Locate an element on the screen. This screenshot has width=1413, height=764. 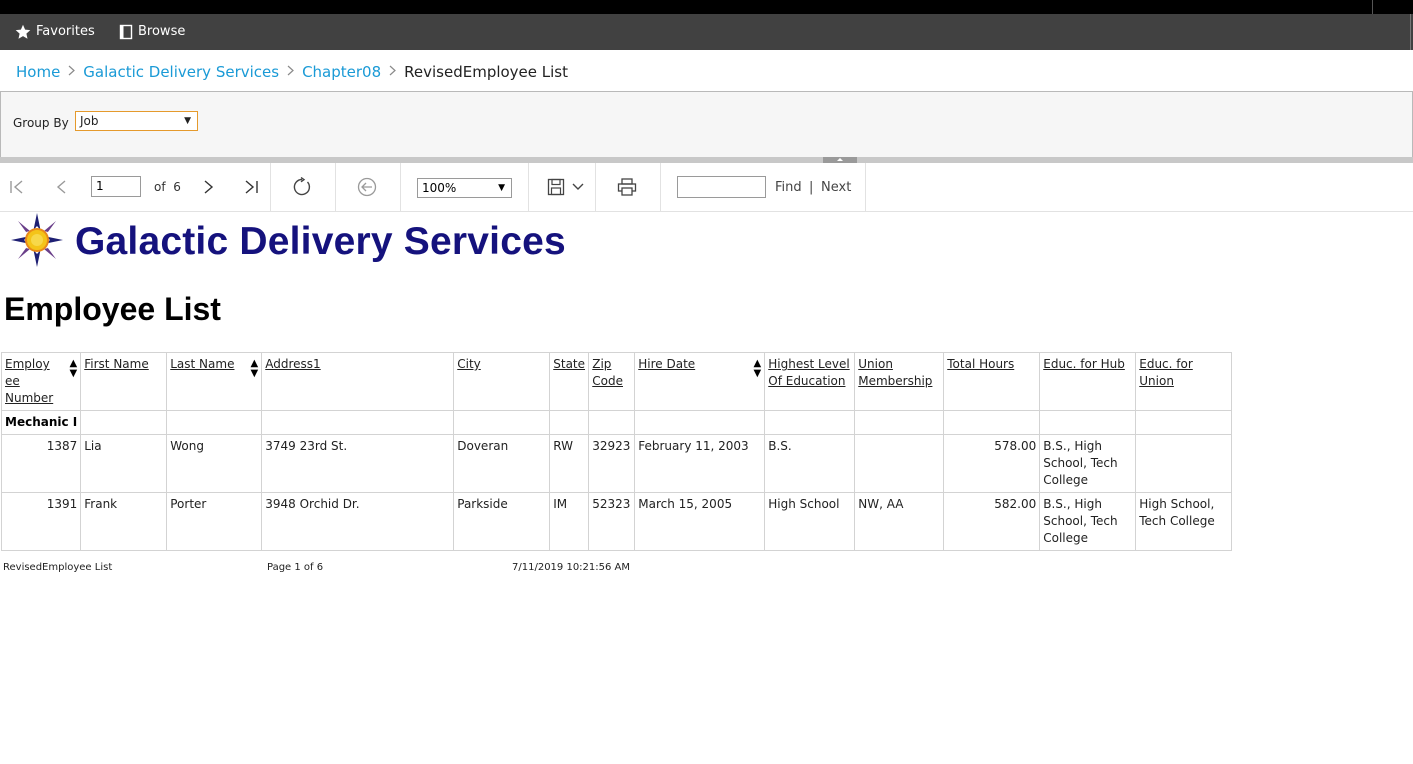
refresh-icon is located at coordinates (302, 187).